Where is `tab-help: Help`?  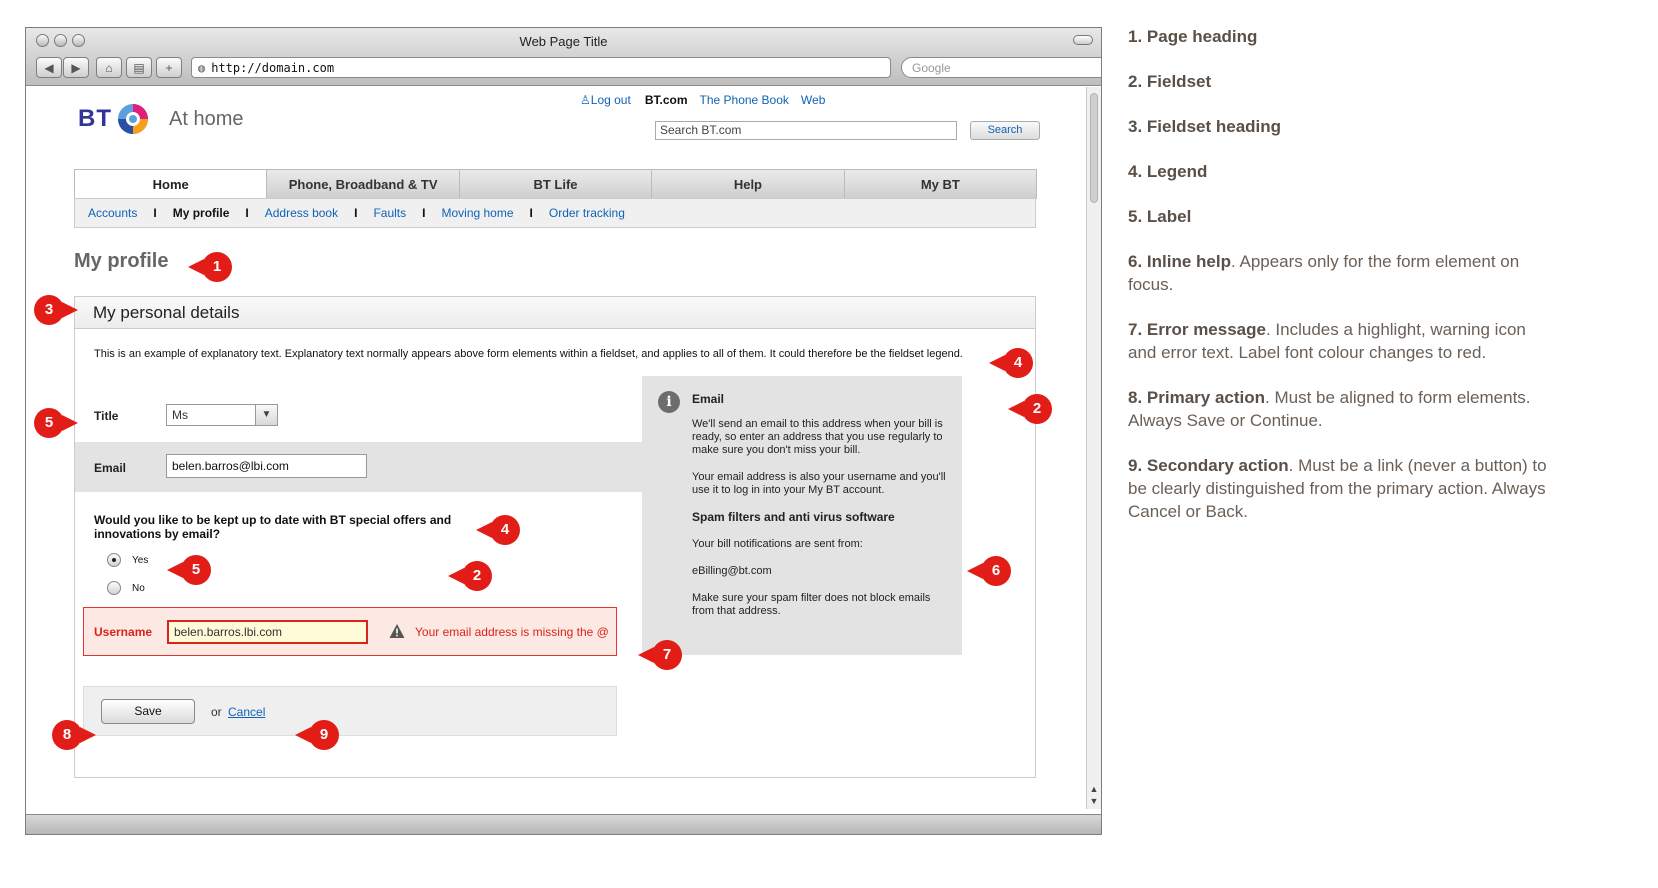
tab-help: Help is located at coordinates (748, 184).